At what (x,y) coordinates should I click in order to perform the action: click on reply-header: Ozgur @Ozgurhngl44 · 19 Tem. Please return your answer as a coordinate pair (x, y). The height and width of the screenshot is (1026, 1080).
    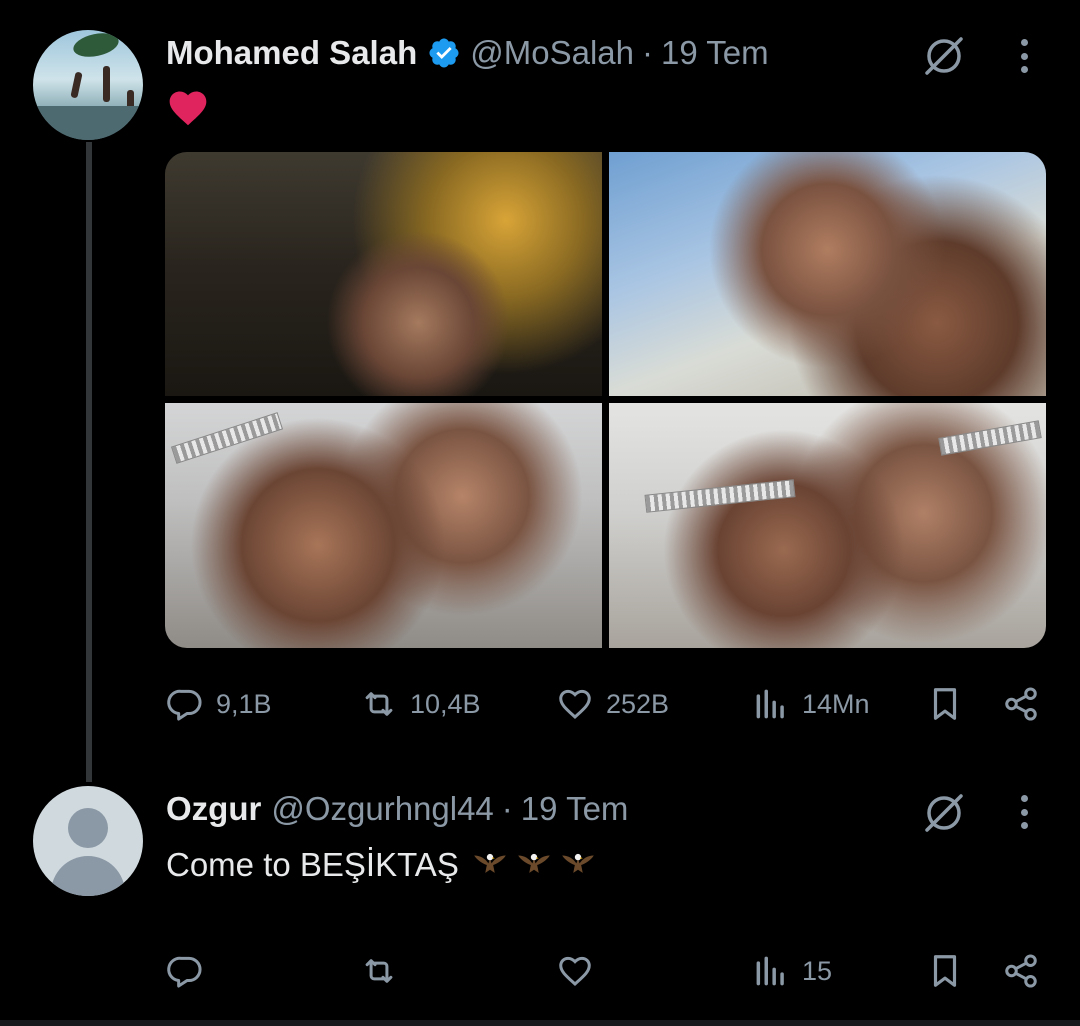
    Looking at the image, I should click on (397, 809).